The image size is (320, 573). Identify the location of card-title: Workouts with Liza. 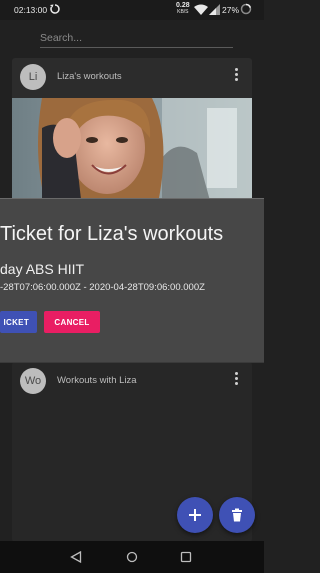
(97, 380).